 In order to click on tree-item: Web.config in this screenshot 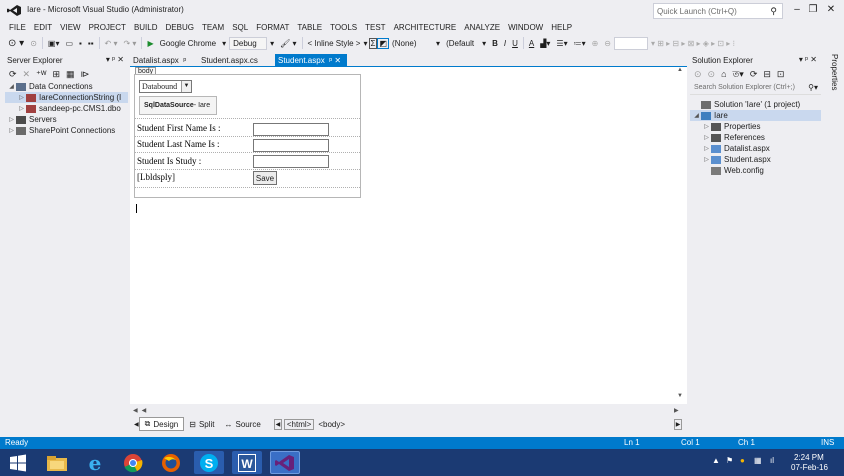, I will do `click(755, 170)`.